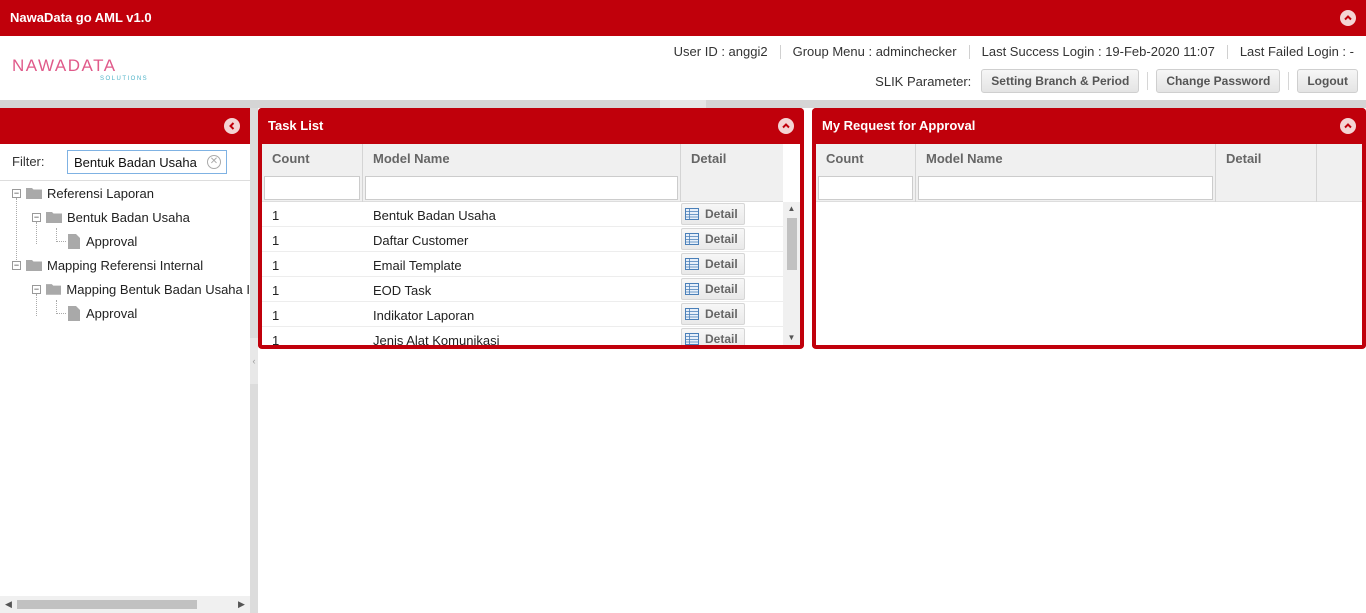 The height and width of the screenshot is (613, 1366). What do you see at coordinates (214, 162) in the screenshot?
I see `clear-filter-icon: ✕` at bounding box center [214, 162].